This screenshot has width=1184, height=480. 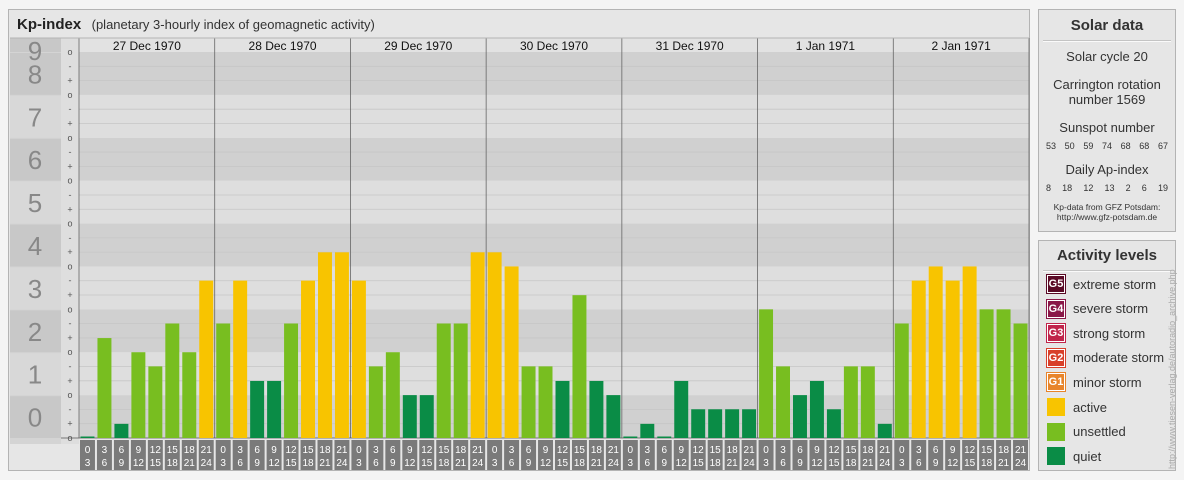 I want to click on legend-swatch, so click(x=1056, y=407).